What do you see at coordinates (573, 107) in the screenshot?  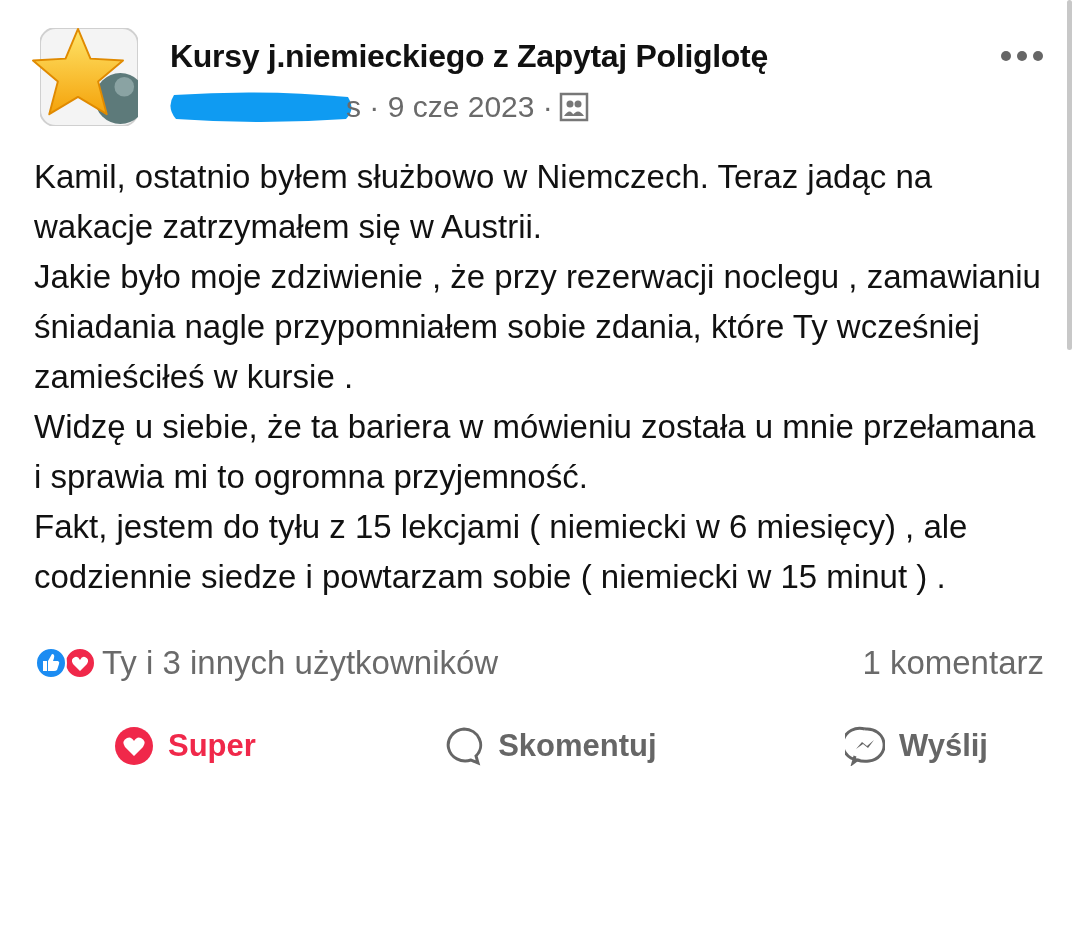 I see `group-icon` at bounding box center [573, 107].